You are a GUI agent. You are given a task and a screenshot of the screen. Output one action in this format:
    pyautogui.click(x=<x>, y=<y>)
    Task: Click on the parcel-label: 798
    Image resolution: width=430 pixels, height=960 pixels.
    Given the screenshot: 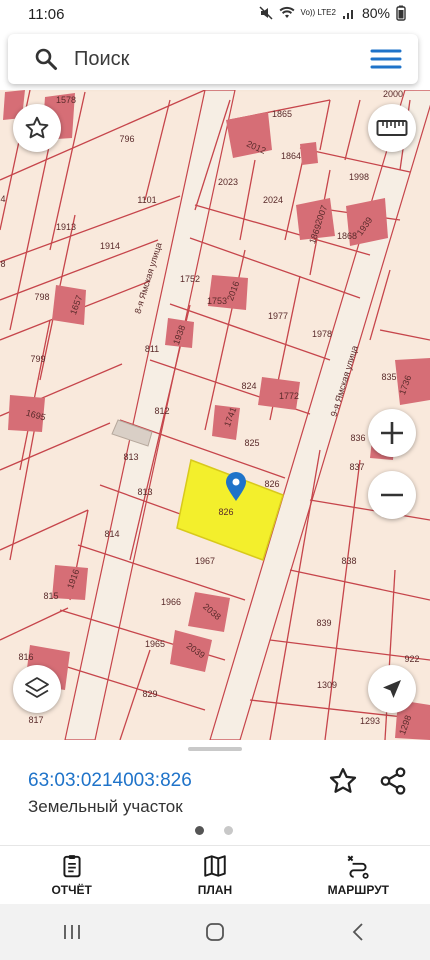 What is the action you would take?
    pyautogui.click(x=41, y=297)
    